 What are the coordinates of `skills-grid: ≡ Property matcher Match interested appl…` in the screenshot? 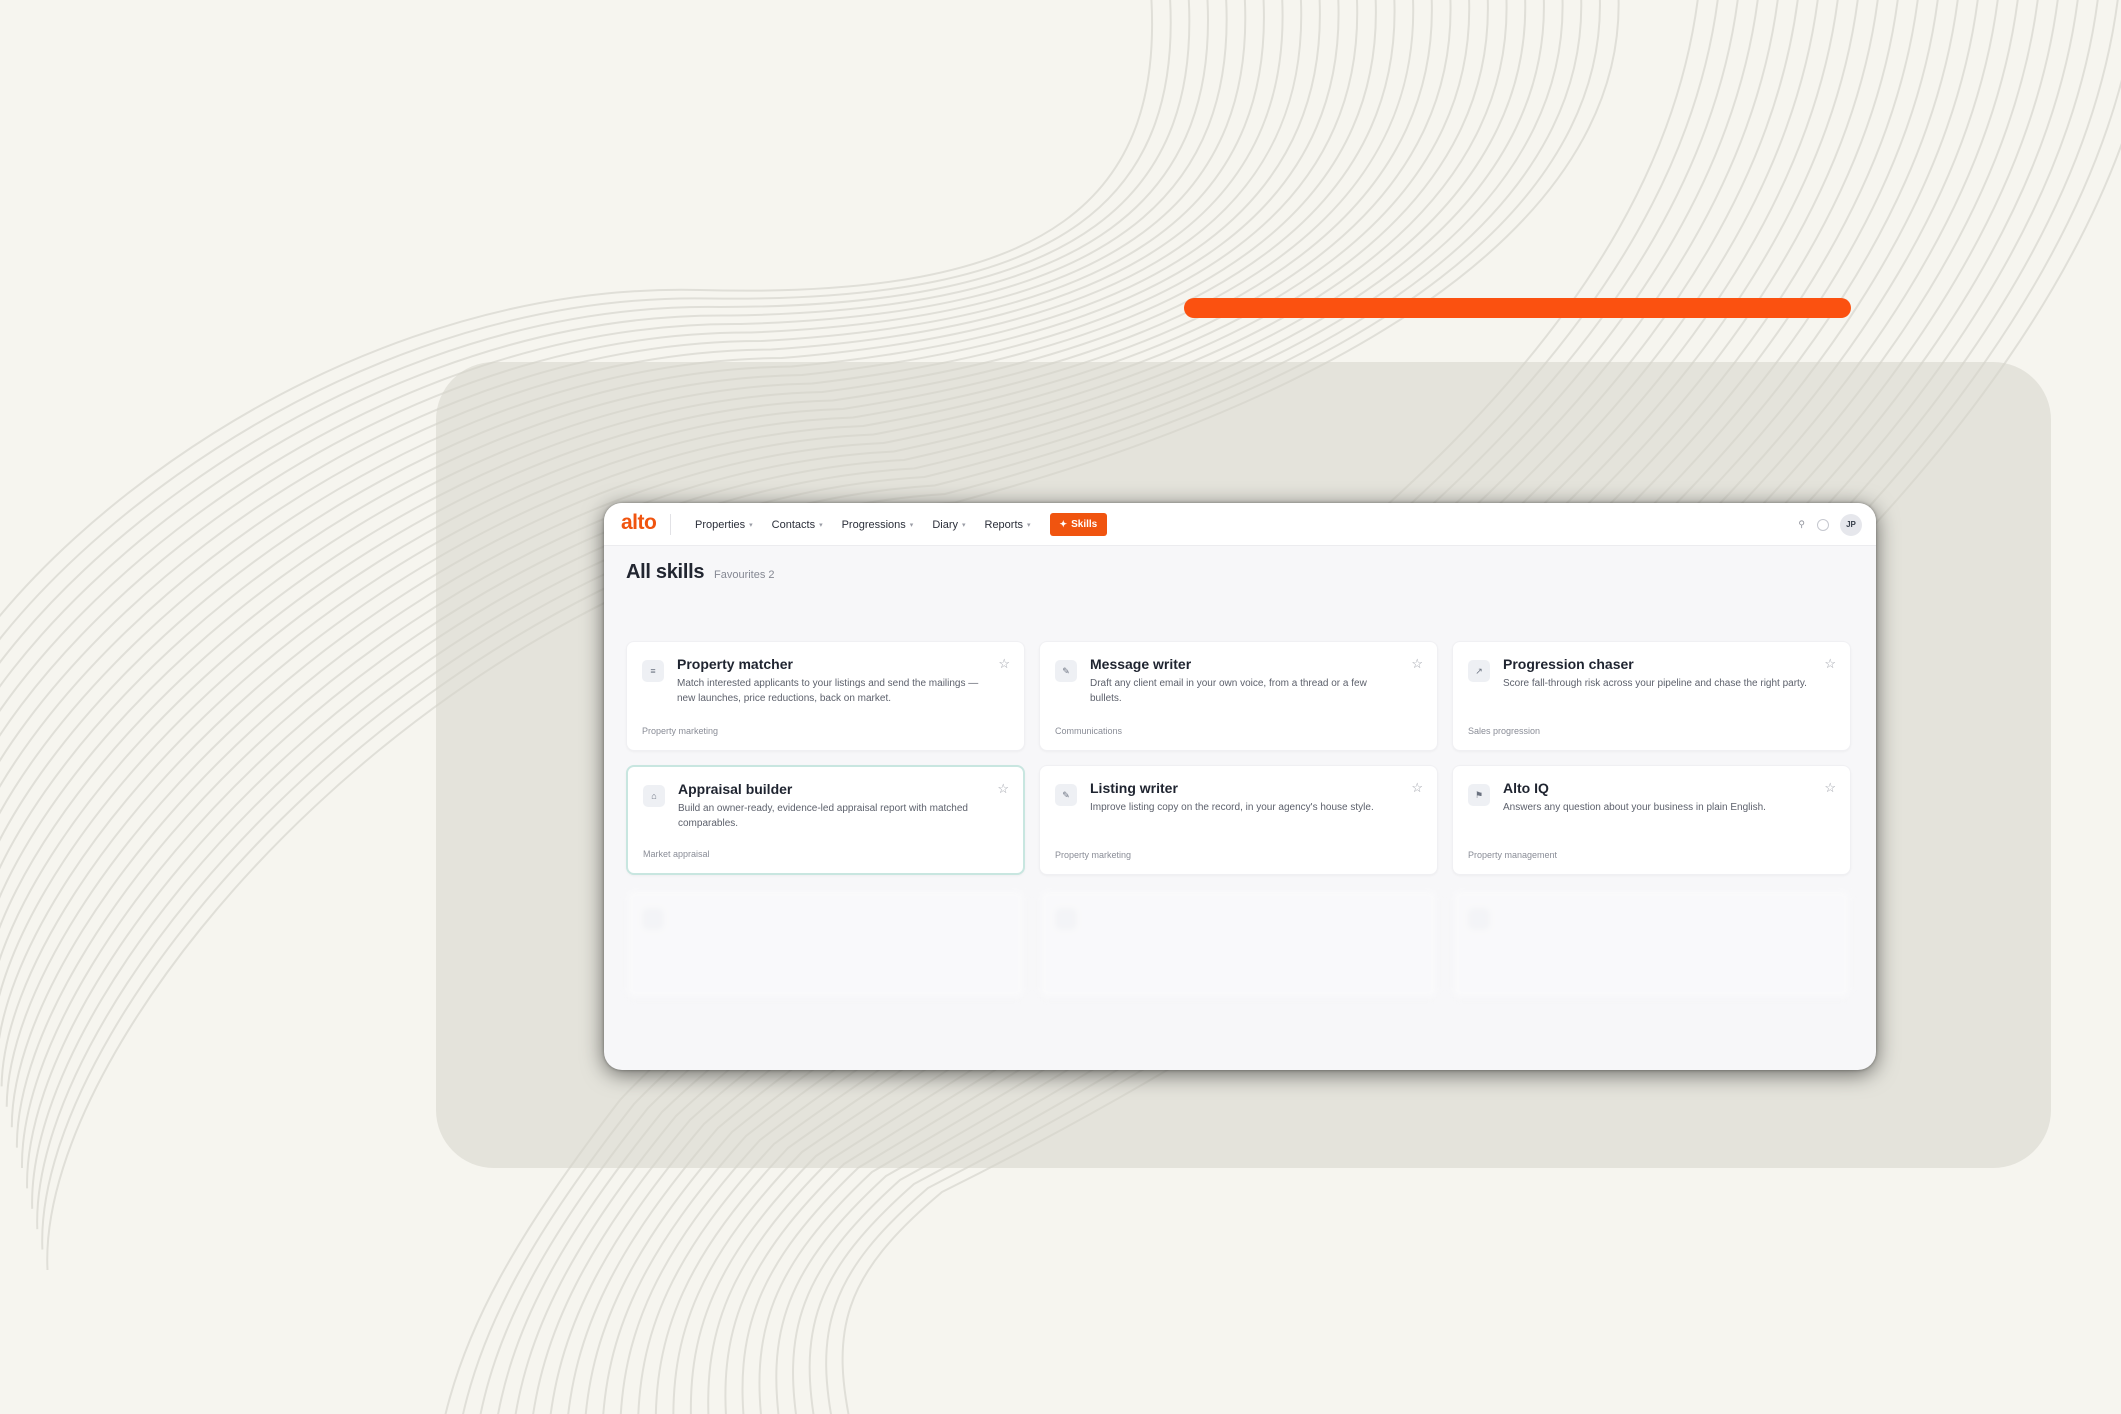 It's located at (1240, 820).